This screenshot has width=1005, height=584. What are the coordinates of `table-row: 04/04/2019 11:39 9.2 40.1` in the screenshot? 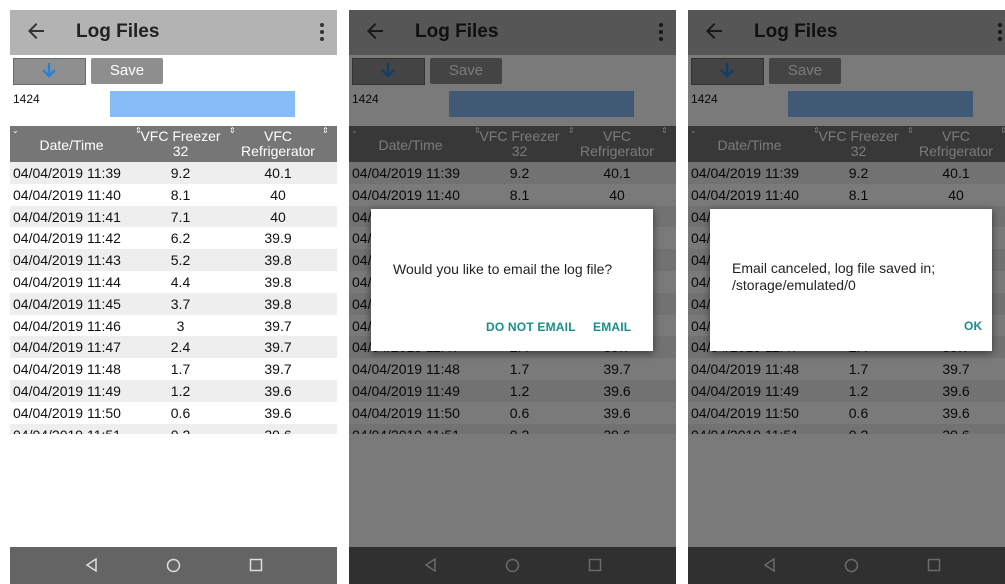 It's located at (173, 173).